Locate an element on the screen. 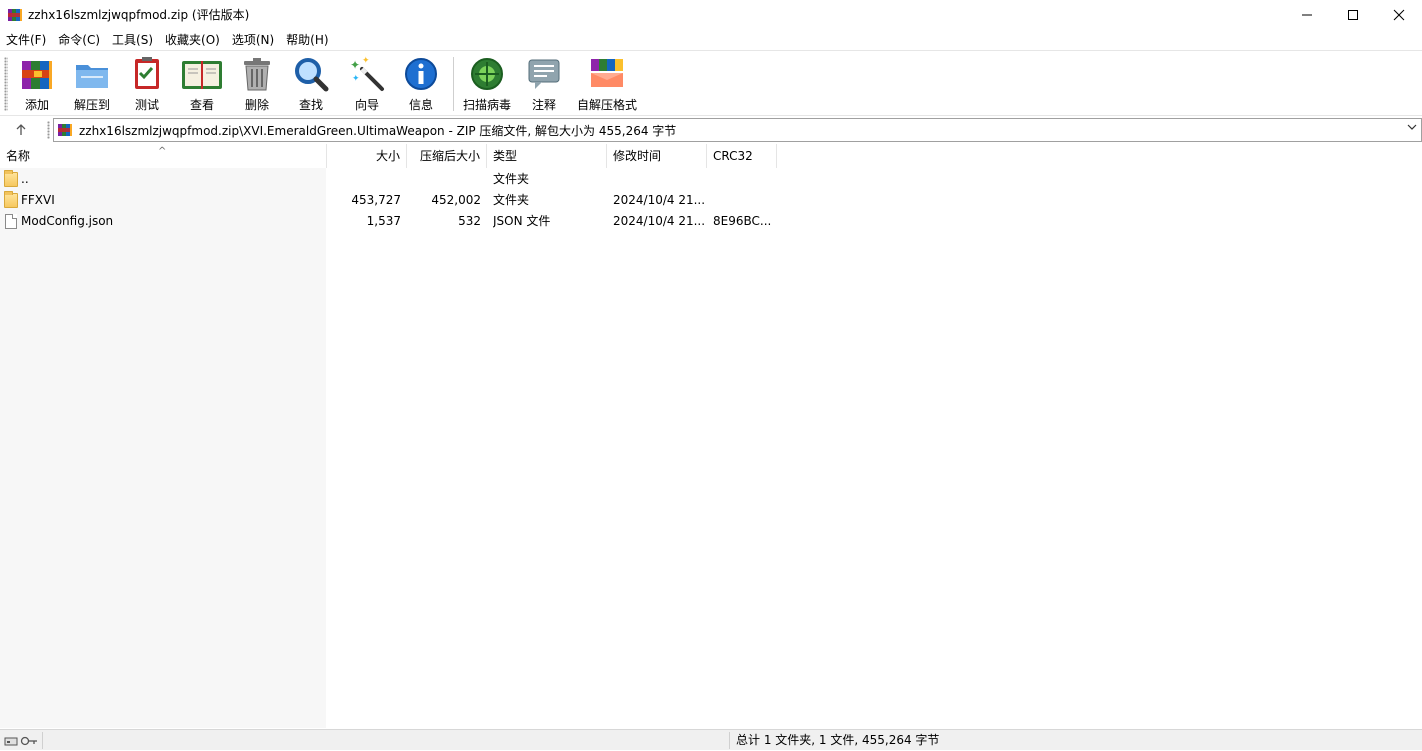 This screenshot has width=1422, height=751. status-bar: 总计 1 文件夹, 1 文件, 455,264 字节 is located at coordinates (711, 739).